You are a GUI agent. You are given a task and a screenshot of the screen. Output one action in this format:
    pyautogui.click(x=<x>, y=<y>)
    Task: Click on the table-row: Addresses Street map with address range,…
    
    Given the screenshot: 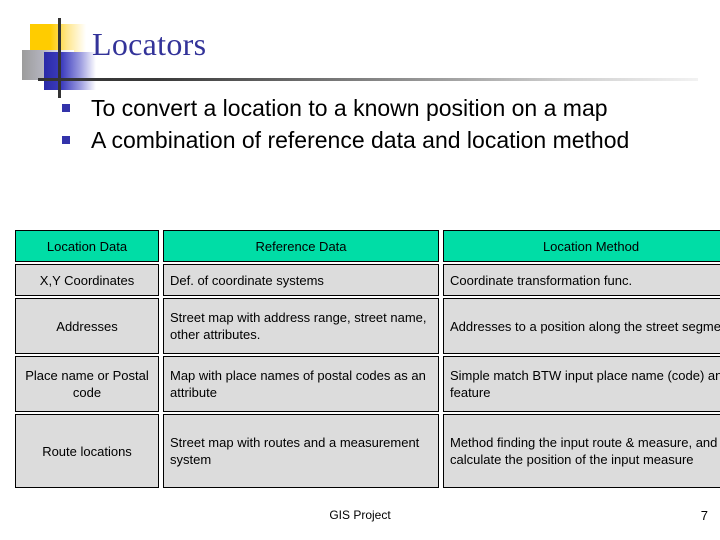 What is the action you would take?
    pyautogui.click(x=367, y=326)
    